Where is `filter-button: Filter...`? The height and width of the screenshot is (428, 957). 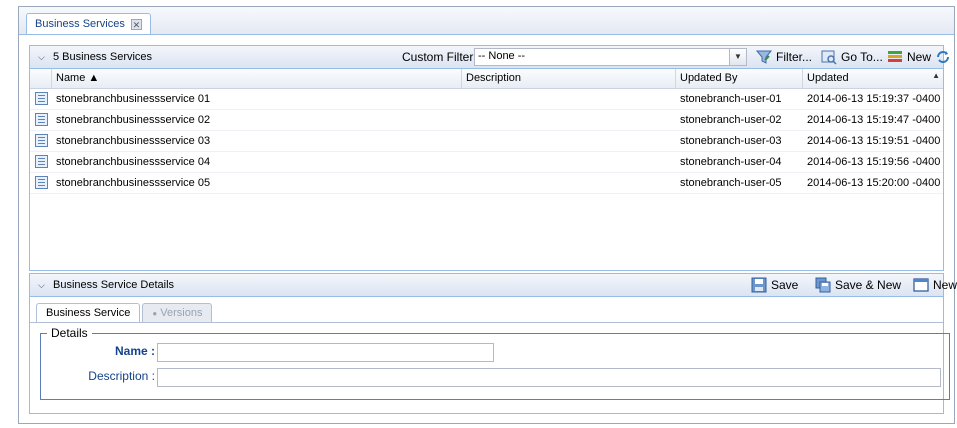
filter-button: Filter... is located at coordinates (784, 57).